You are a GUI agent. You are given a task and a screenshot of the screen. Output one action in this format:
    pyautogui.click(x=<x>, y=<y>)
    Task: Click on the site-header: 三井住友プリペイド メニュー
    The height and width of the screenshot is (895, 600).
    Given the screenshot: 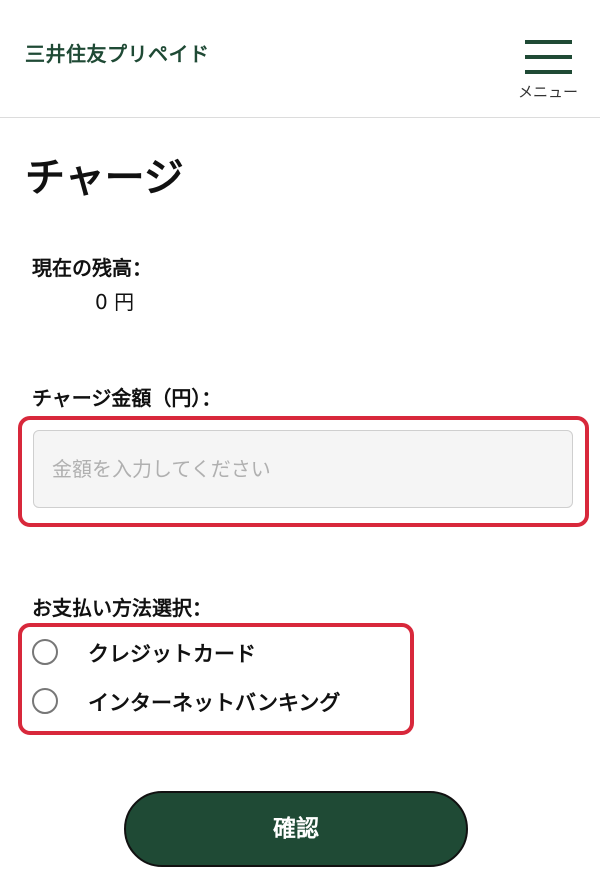 What is the action you would take?
    pyautogui.click(x=300, y=59)
    